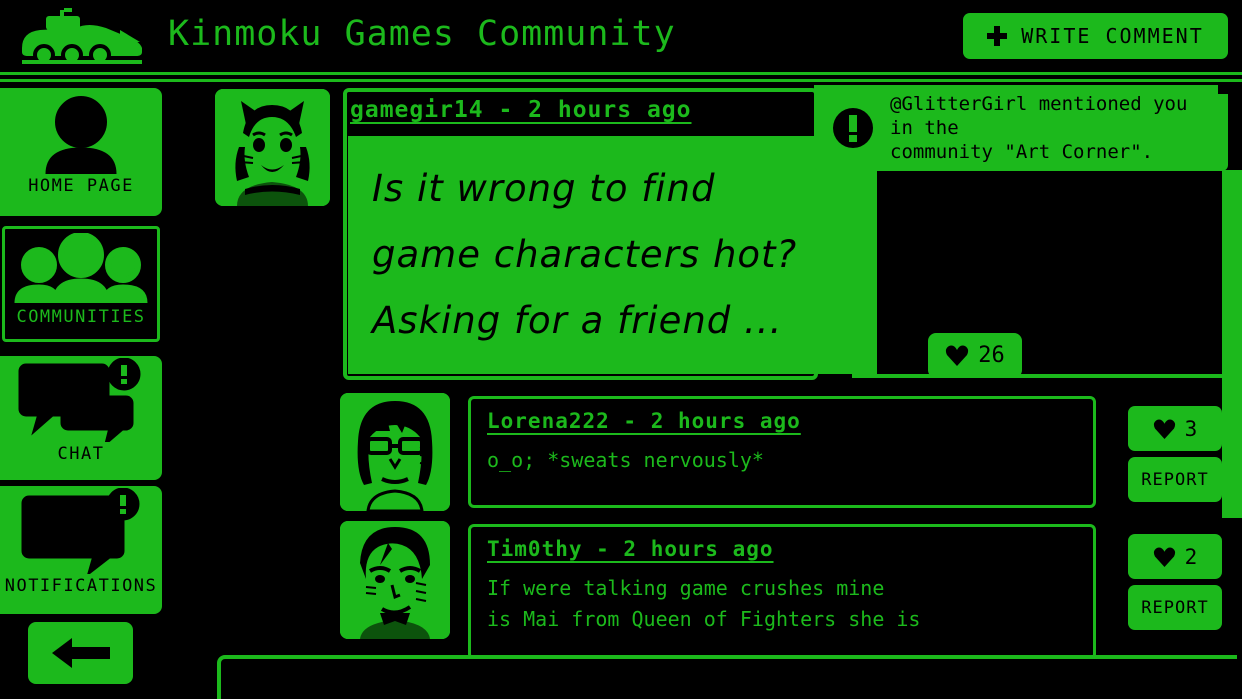  I want to click on panel-rail-horizontal, so click(1039, 376).